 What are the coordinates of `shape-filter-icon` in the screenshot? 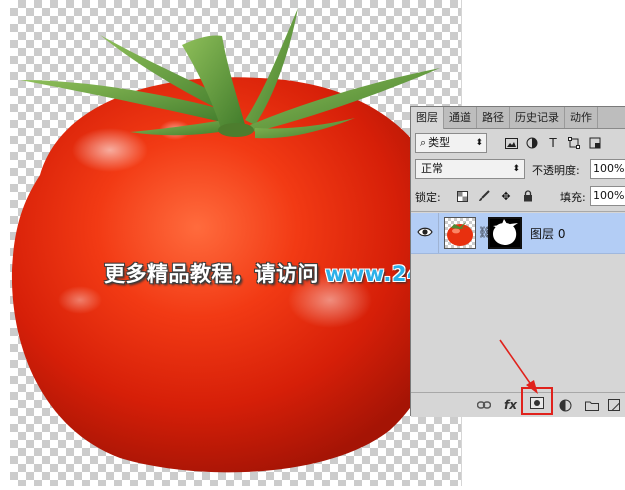 It's located at (574, 143).